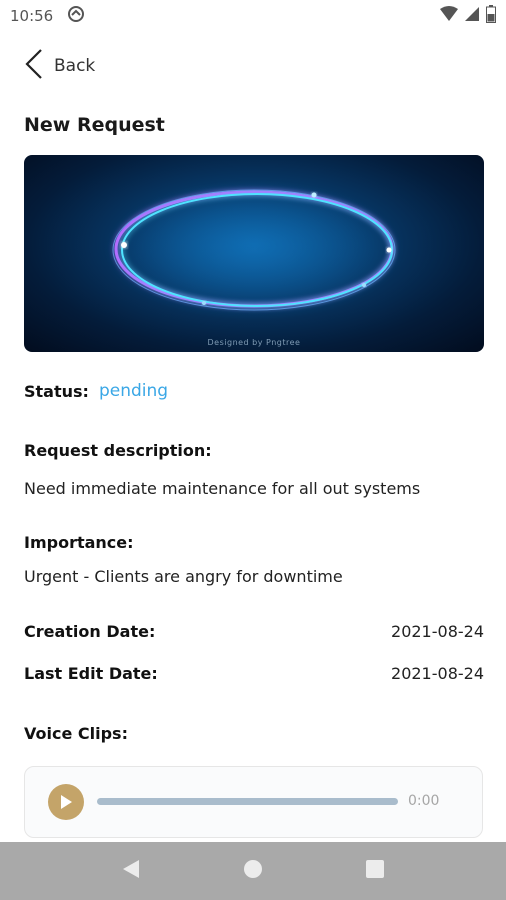 The height and width of the screenshot is (900, 506). Describe the element at coordinates (75, 66) in the screenshot. I see `back-label: Back` at that location.